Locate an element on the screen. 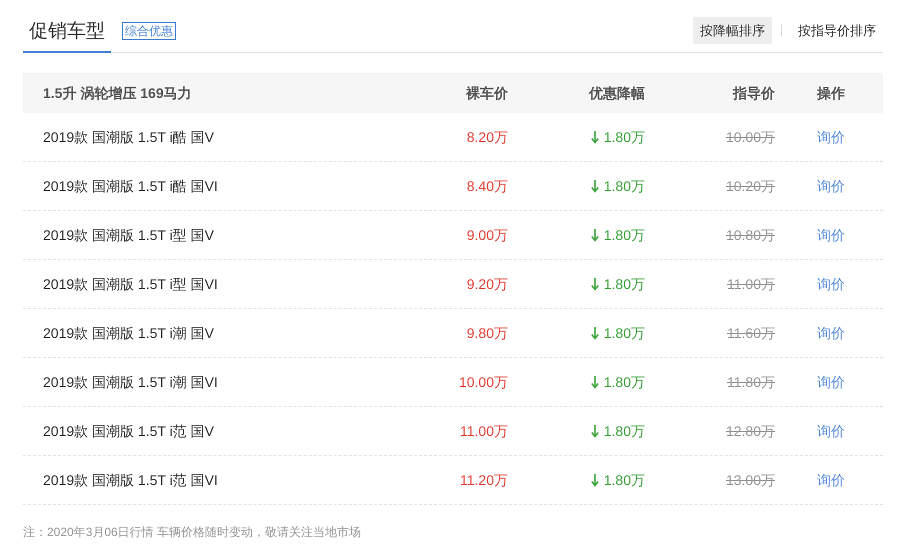 This screenshot has height=550, width=900. sort-button: 按降幅排序 is located at coordinates (732, 30).